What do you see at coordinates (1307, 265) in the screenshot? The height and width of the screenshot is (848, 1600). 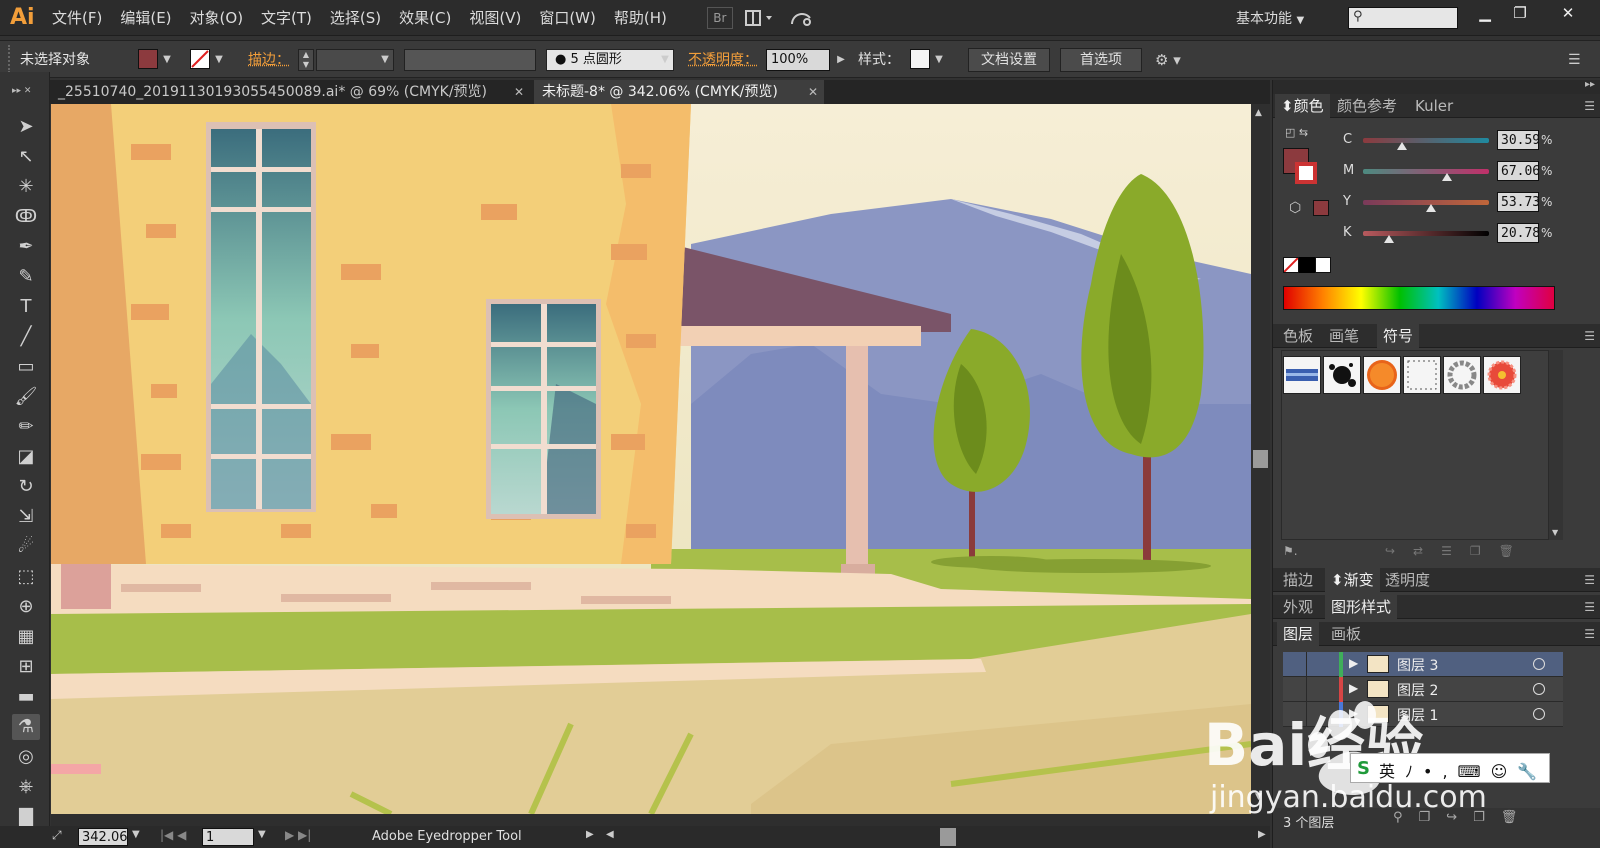 I see `black-swatch` at bounding box center [1307, 265].